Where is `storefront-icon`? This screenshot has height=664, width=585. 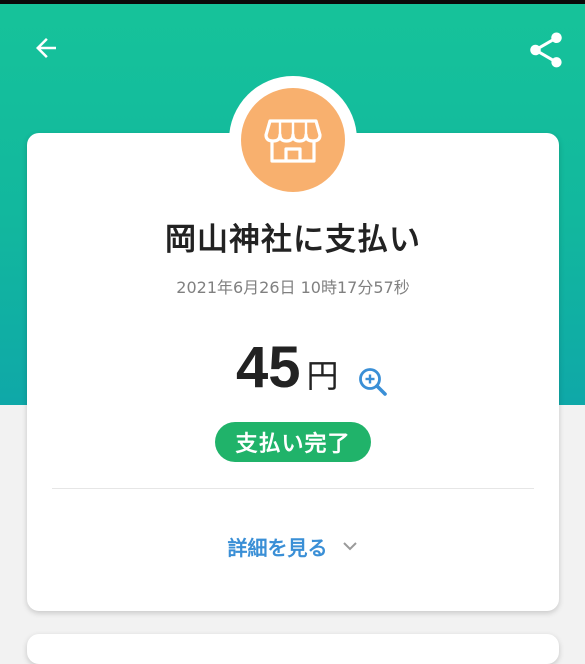
storefront-icon is located at coordinates (293, 141).